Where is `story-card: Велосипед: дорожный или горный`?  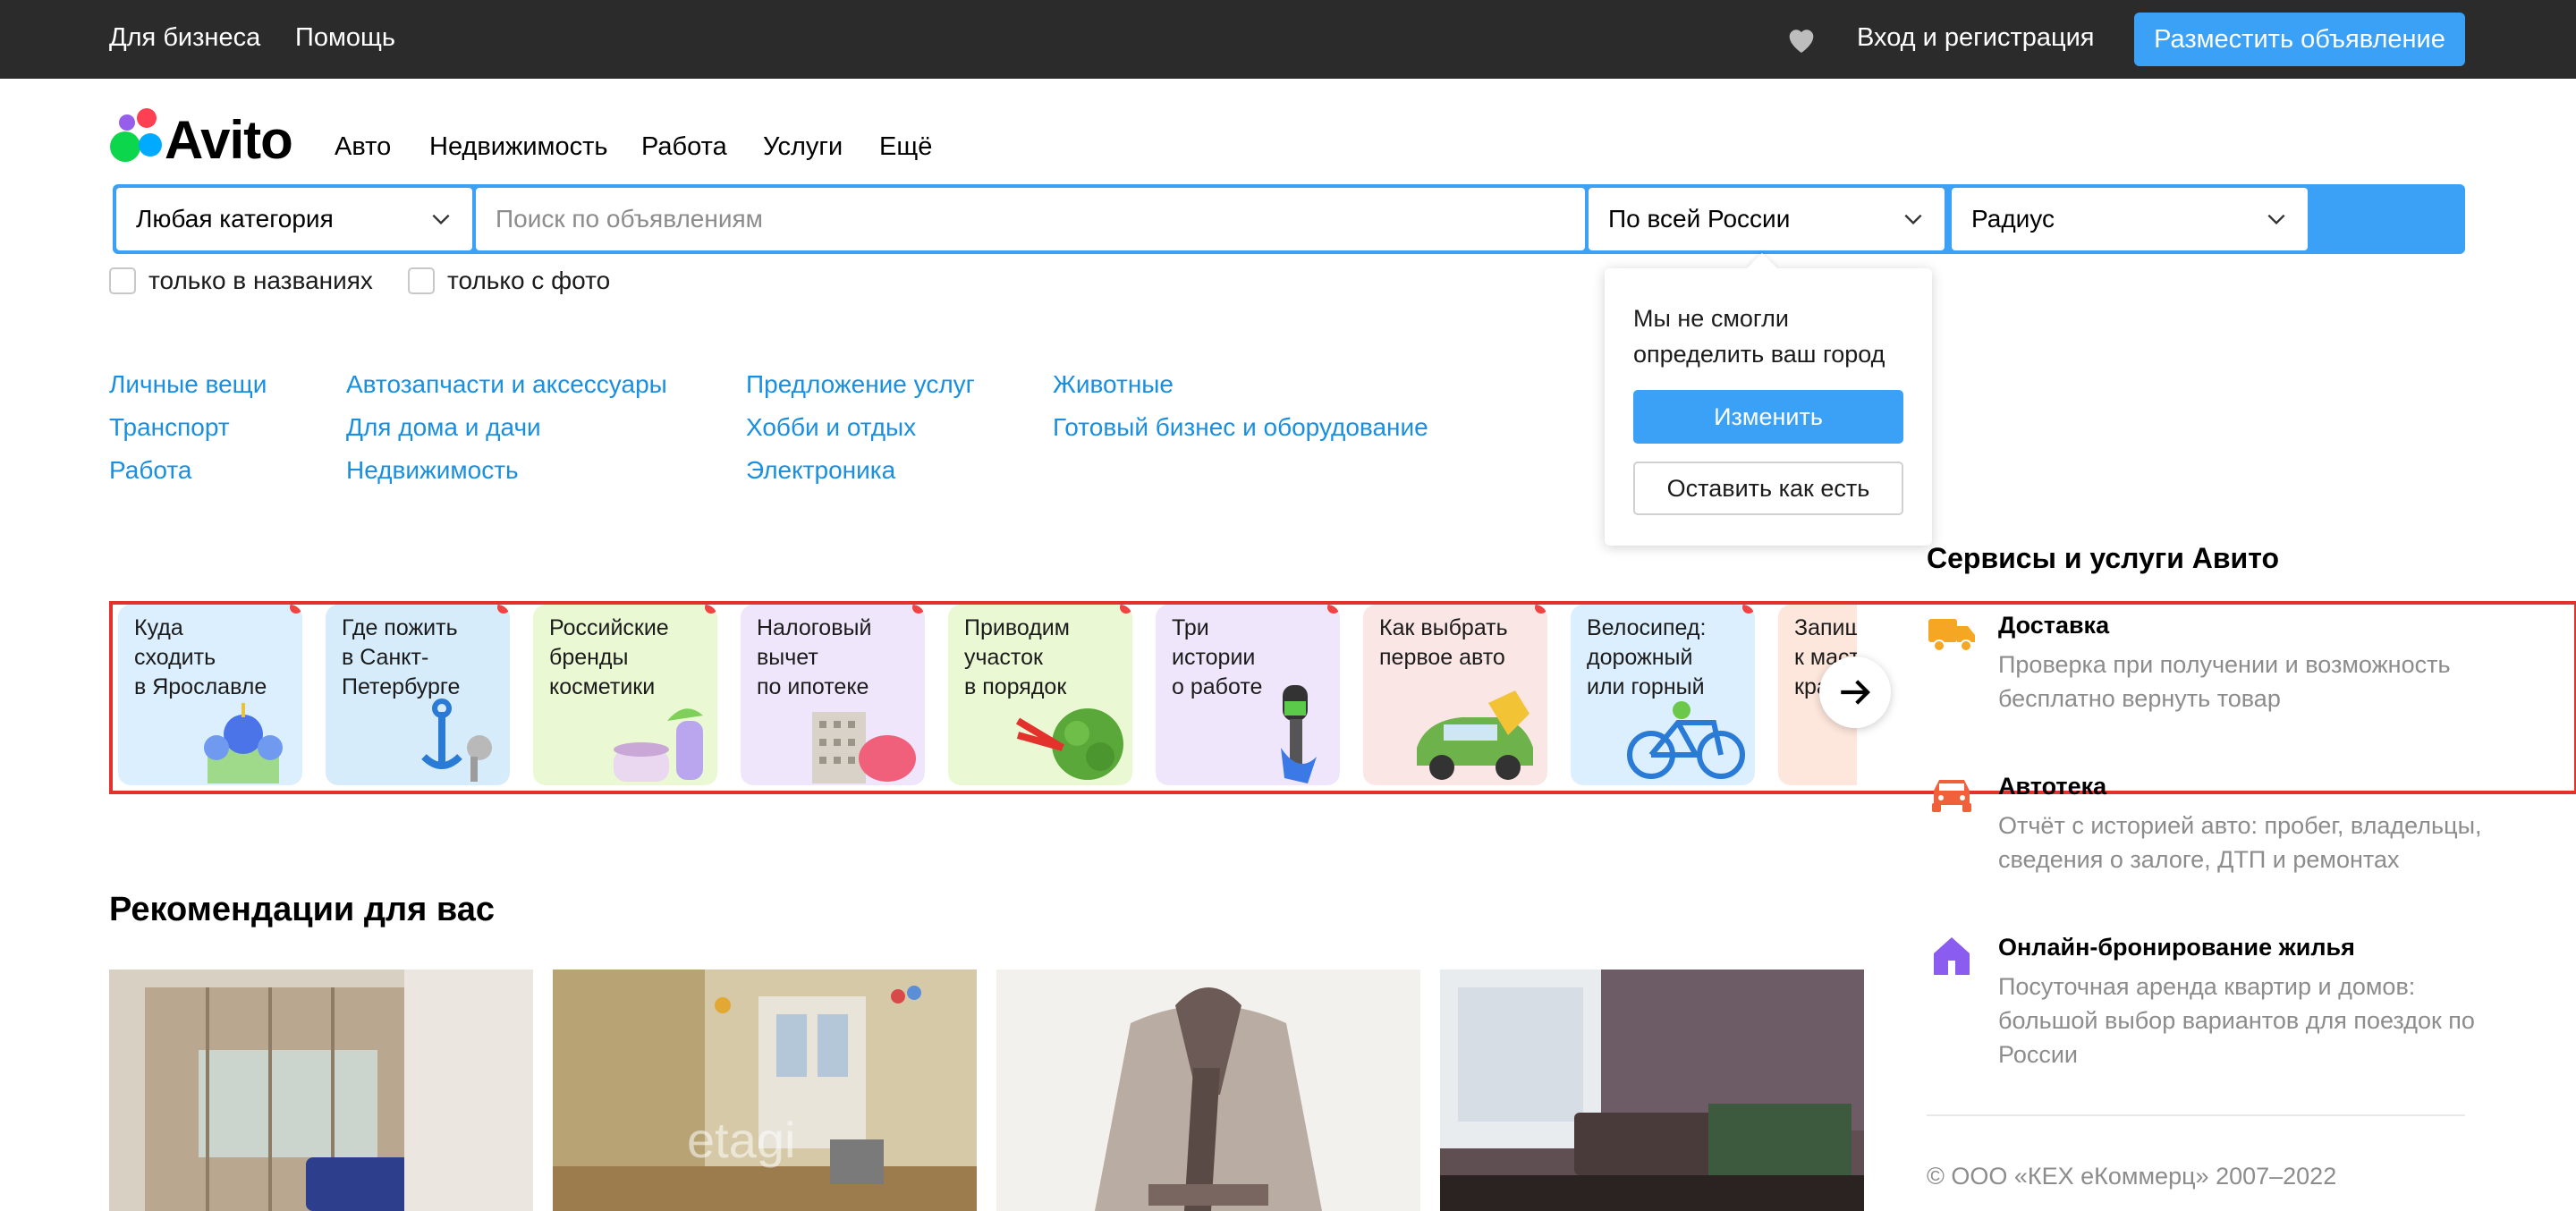 story-card: Велосипед: дорожный или горный is located at coordinates (1663, 695).